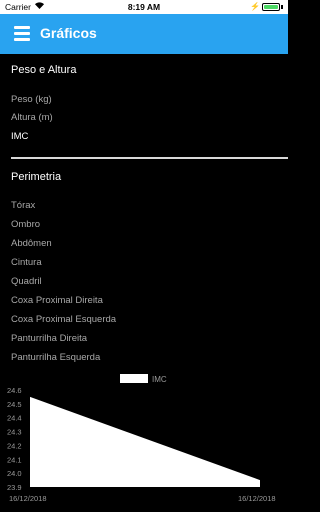 The width and height of the screenshot is (320, 512). What do you see at coordinates (144, 34) in the screenshot?
I see `app-bar: Gráficos` at bounding box center [144, 34].